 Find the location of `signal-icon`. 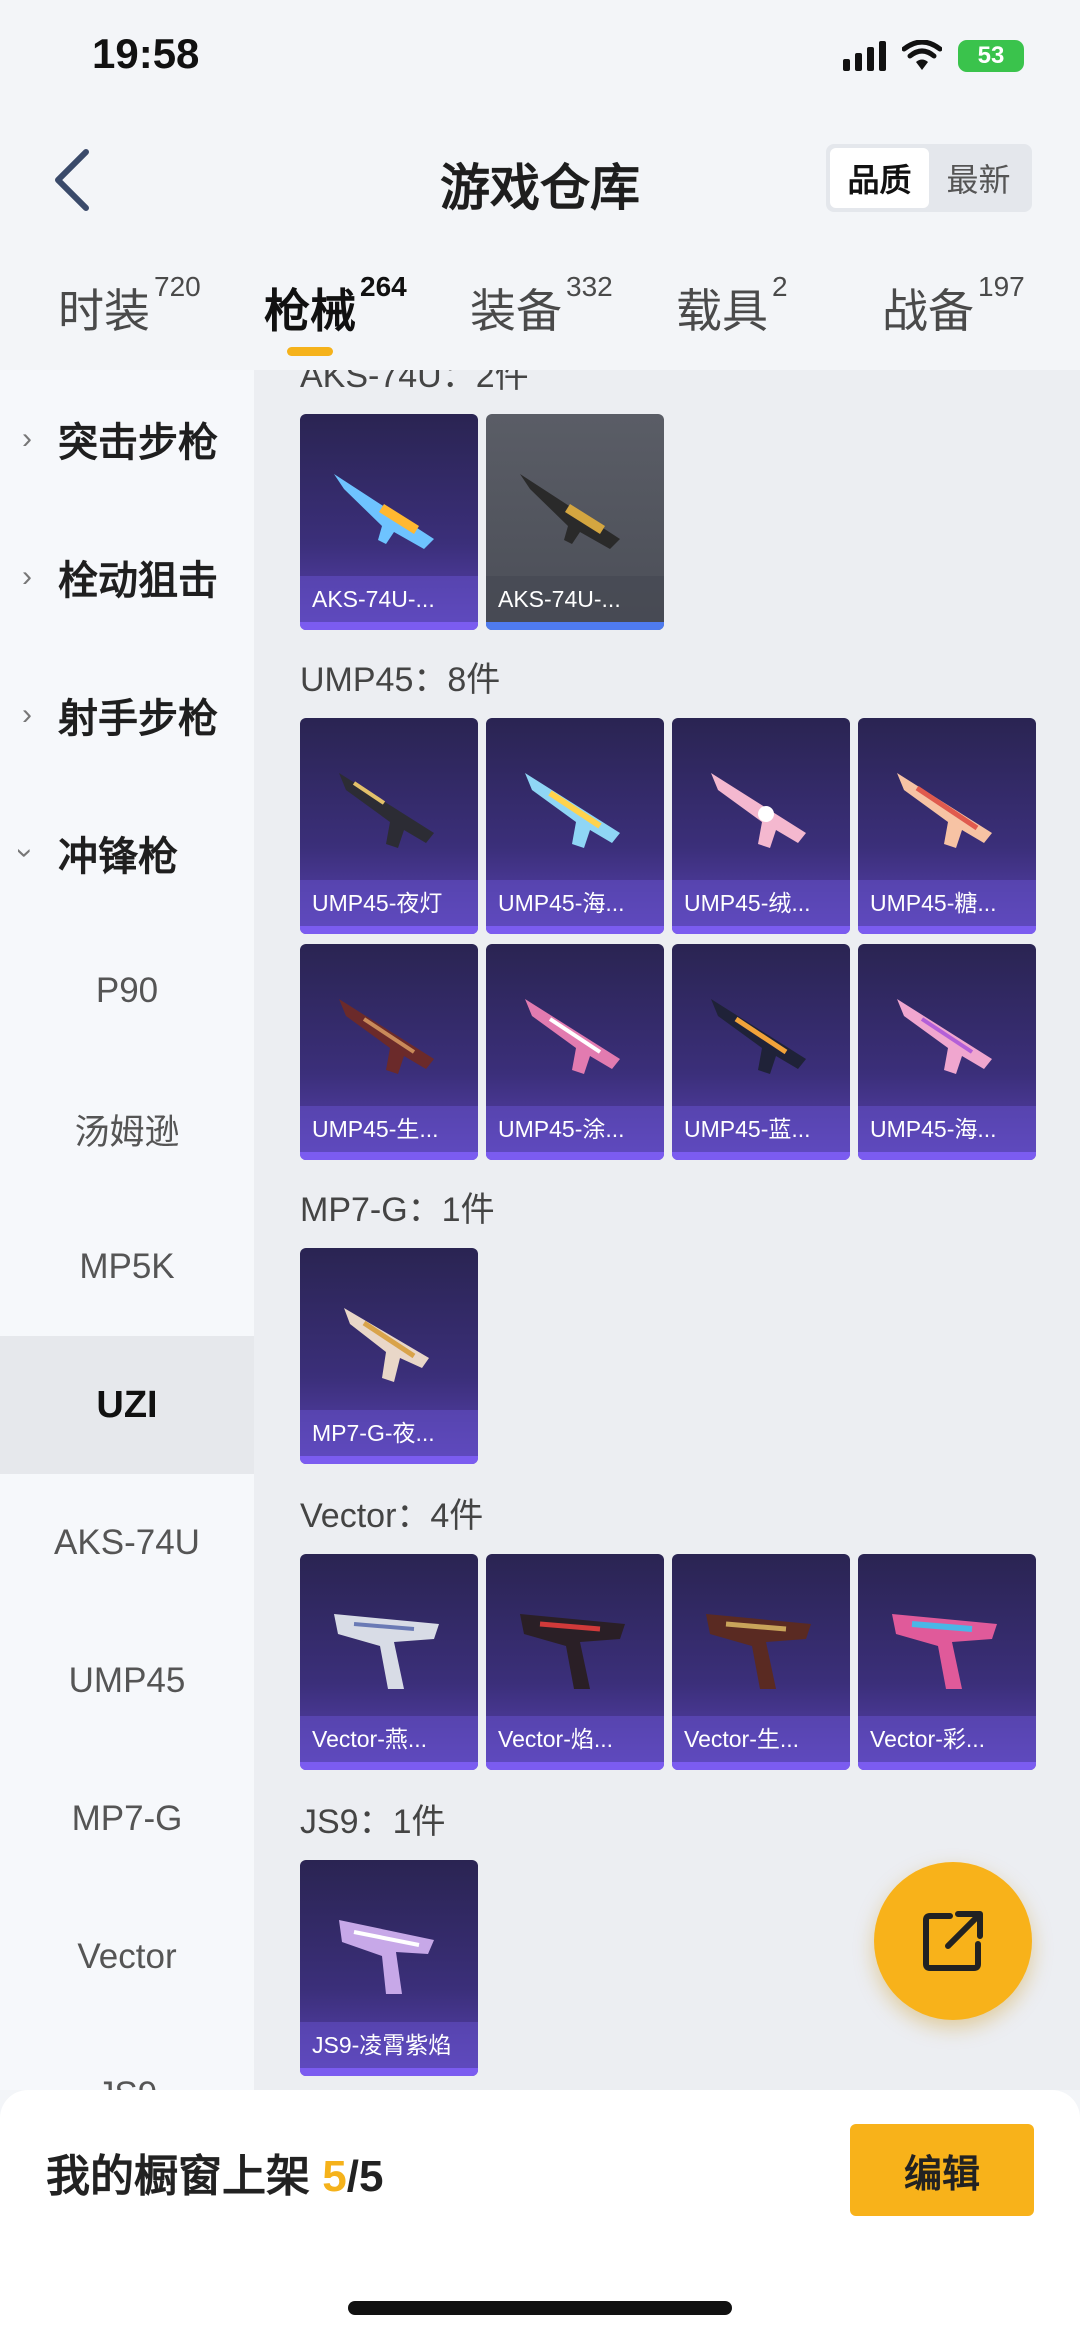

signal-icon is located at coordinates (864, 56).